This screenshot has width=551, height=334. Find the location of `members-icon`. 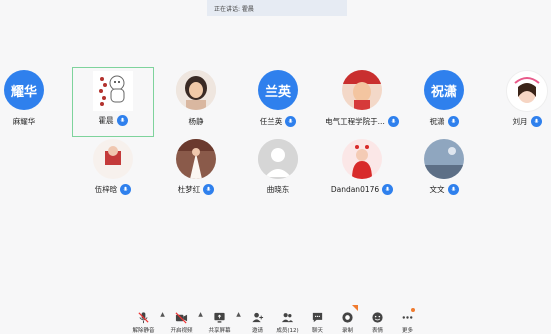

members-icon is located at coordinates (287, 318).